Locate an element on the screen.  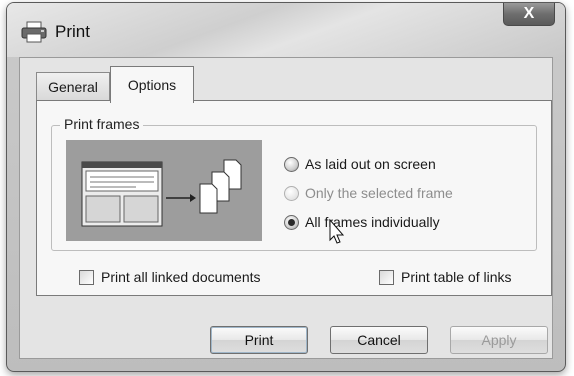
frames-preview-image is located at coordinates (164, 190).